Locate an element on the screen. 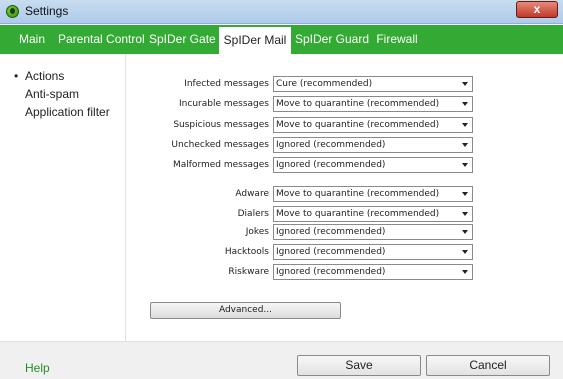 Image resolution: width=563 pixels, height=379 pixels. combo-riskware: Ignored (recommended) is located at coordinates (373, 272).